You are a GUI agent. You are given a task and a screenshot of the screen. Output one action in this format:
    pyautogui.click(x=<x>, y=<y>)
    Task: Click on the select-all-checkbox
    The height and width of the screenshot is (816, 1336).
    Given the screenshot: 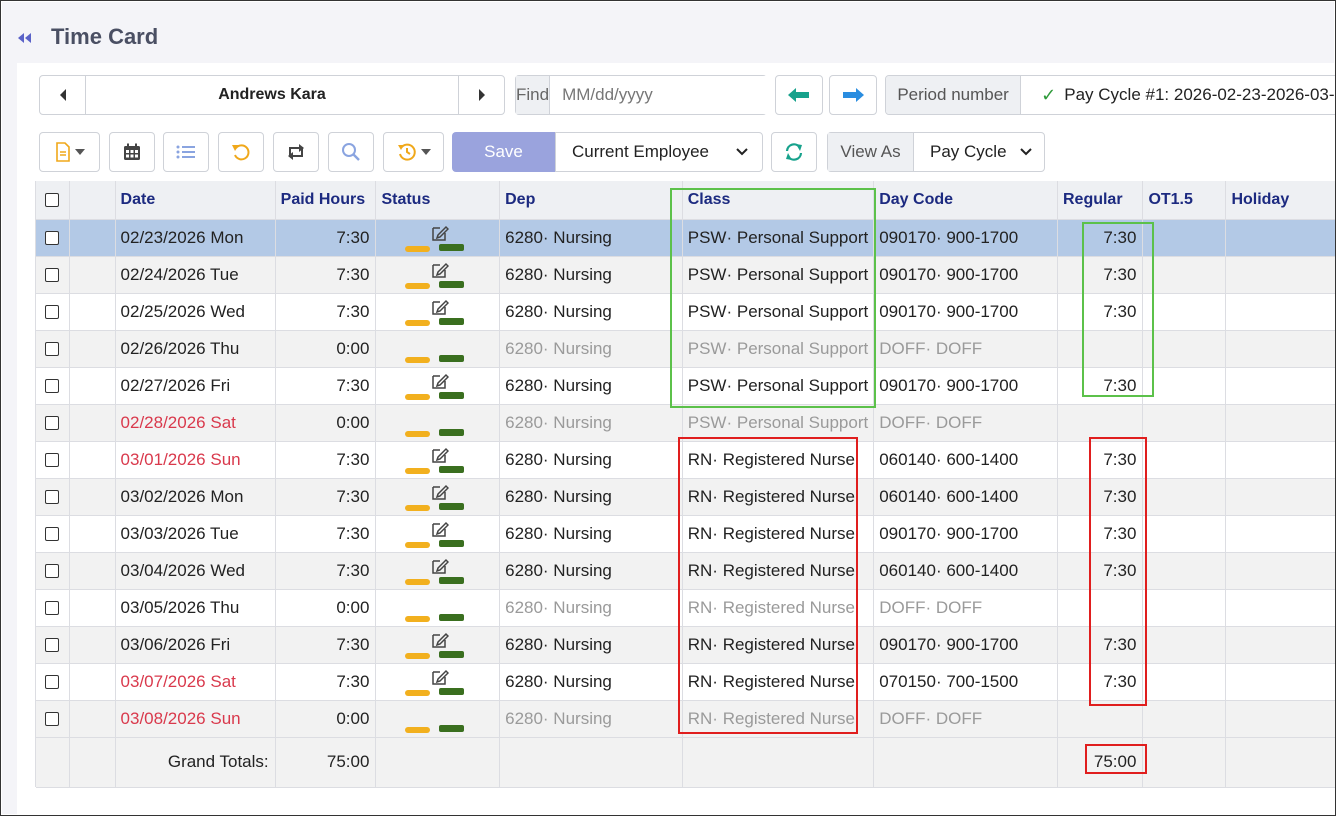 What is the action you would take?
    pyautogui.click(x=52, y=199)
    